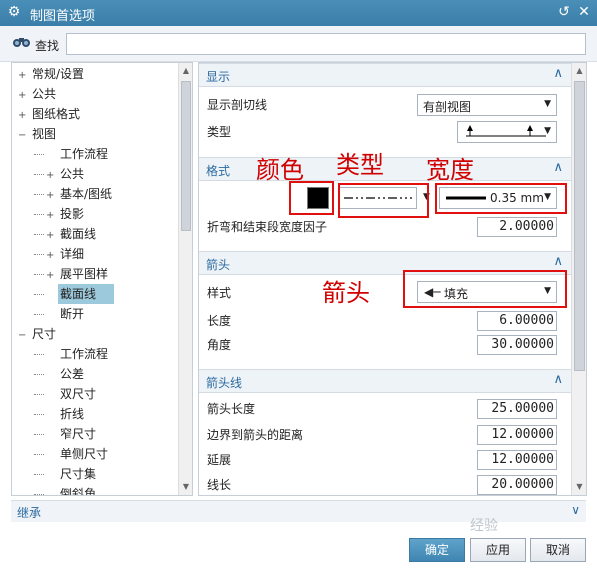 The image size is (597, 572). Describe the element at coordinates (484, 526) in the screenshot. I see `watermark: 经验` at that location.